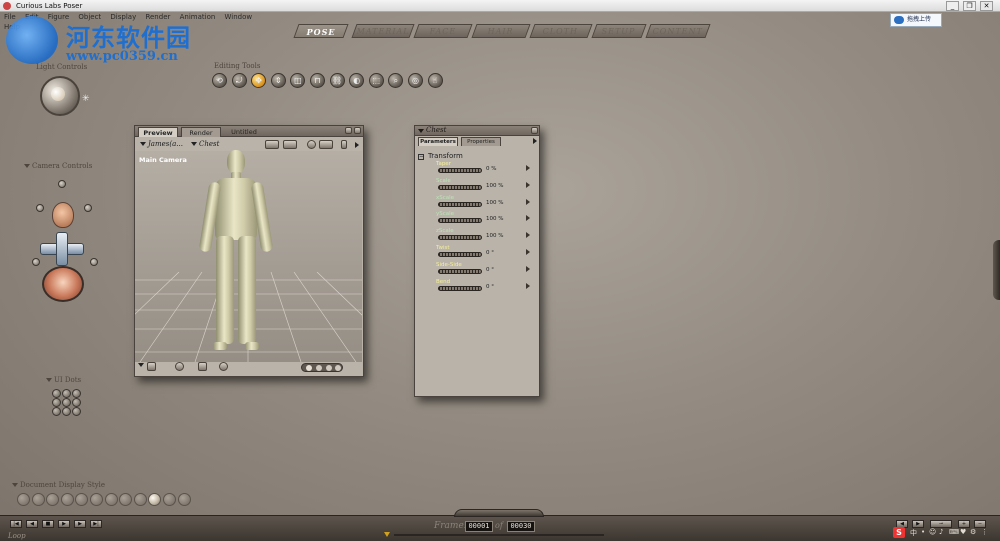 Image resolution: width=1000 pixels, height=541 pixels. I want to click on foreground-color-icon, so click(223, 366).